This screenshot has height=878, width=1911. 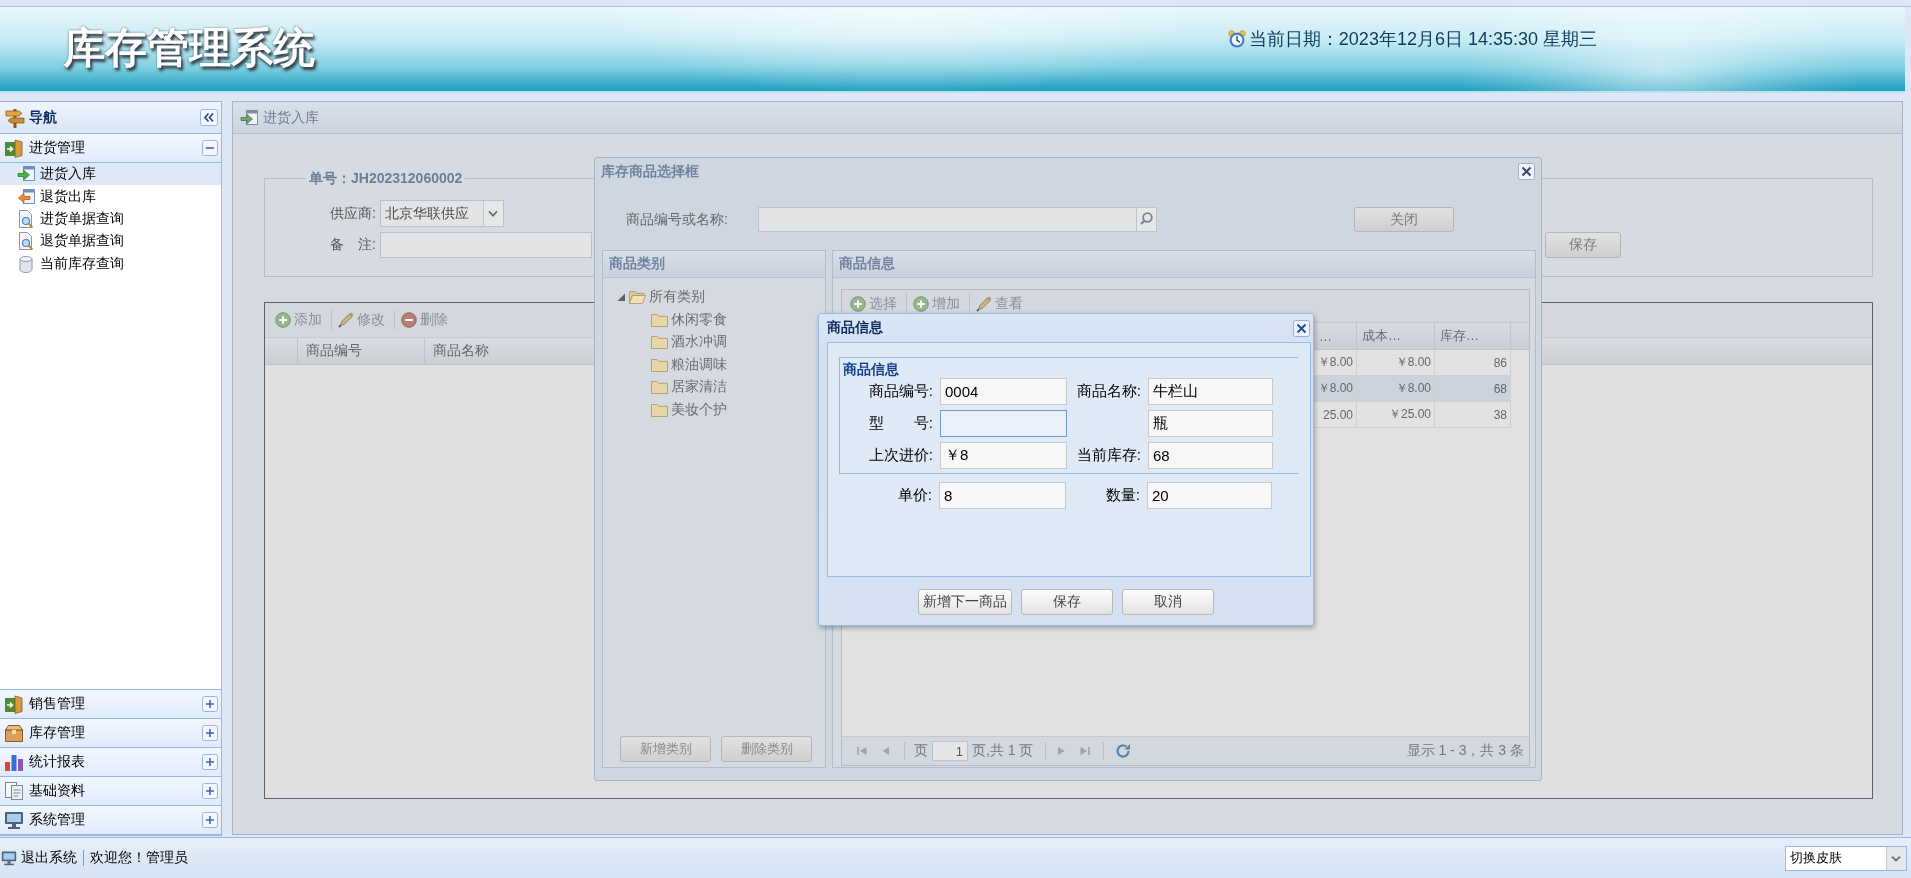 What do you see at coordinates (900, 423) in the screenshot?
I see `field-label: 型 号:` at bounding box center [900, 423].